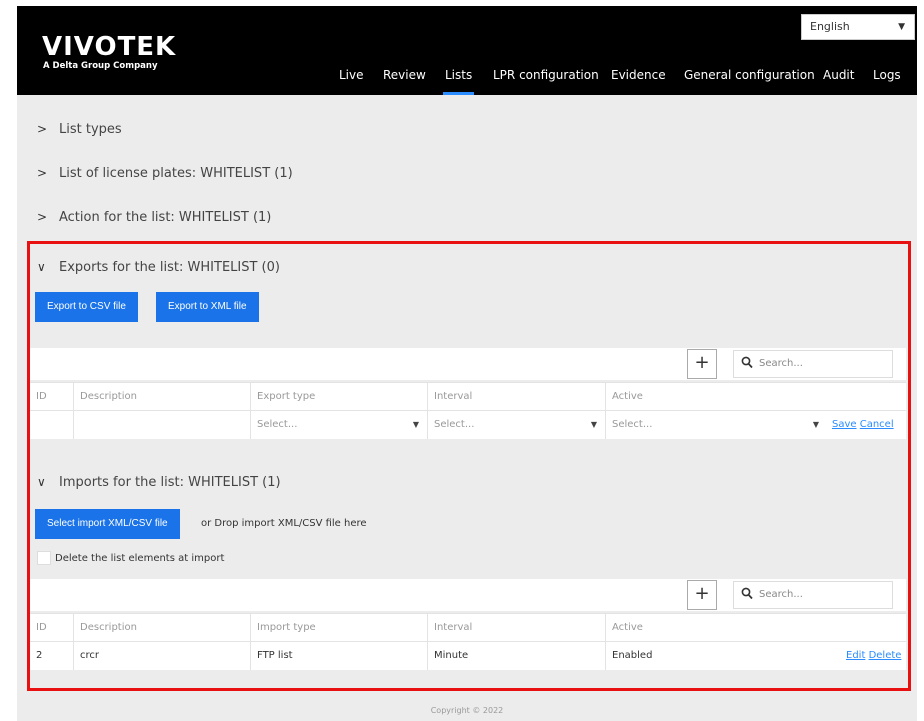 The height and width of the screenshot is (721, 924). Describe the element at coordinates (885, 655) in the screenshot. I see `delete-link: Delete` at that location.